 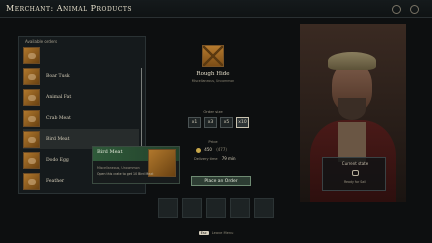 What do you see at coordinates (228, 158) in the screenshot?
I see `delivery-value: 79 min` at bounding box center [228, 158].